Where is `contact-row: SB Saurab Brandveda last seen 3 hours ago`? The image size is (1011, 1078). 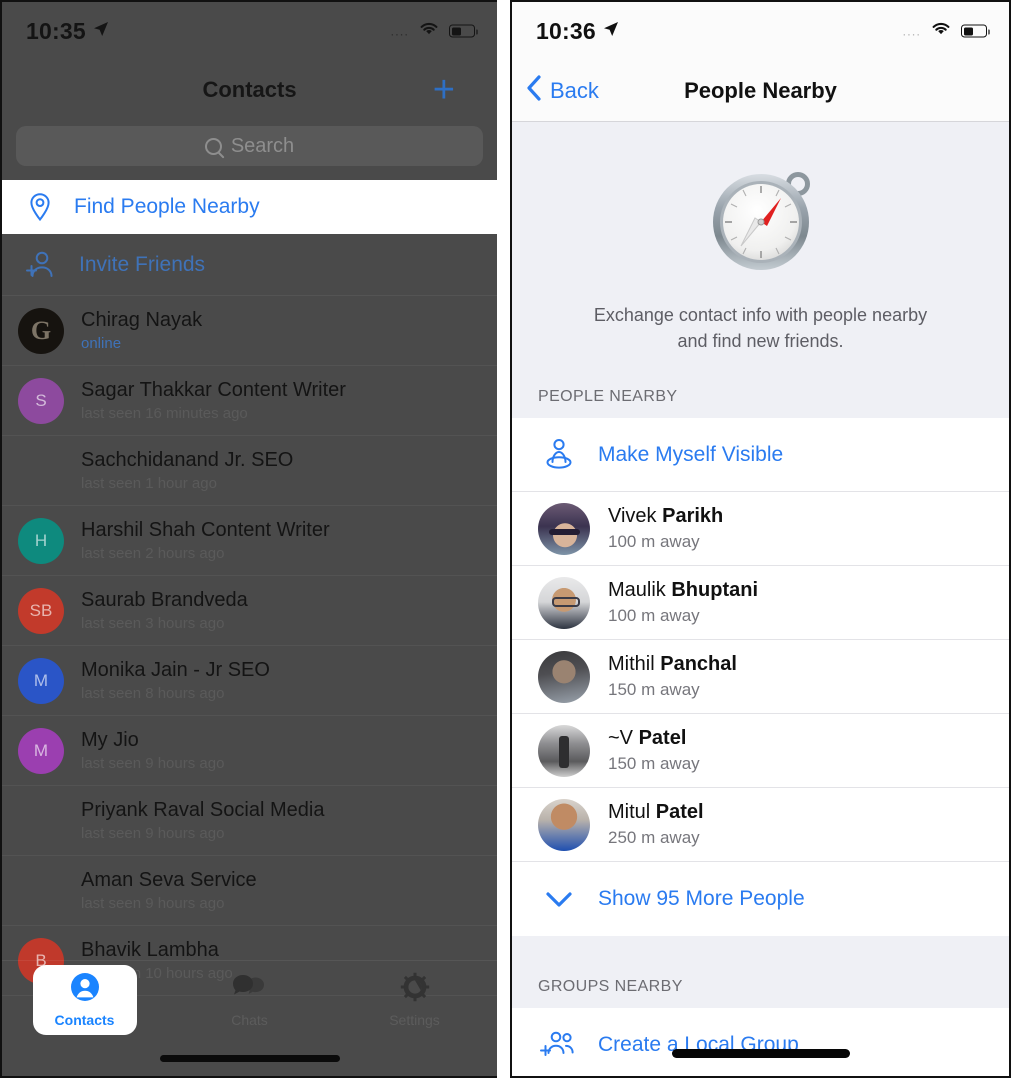 contact-row: SB Saurab Brandveda last seen 3 hours ago is located at coordinates (249, 611).